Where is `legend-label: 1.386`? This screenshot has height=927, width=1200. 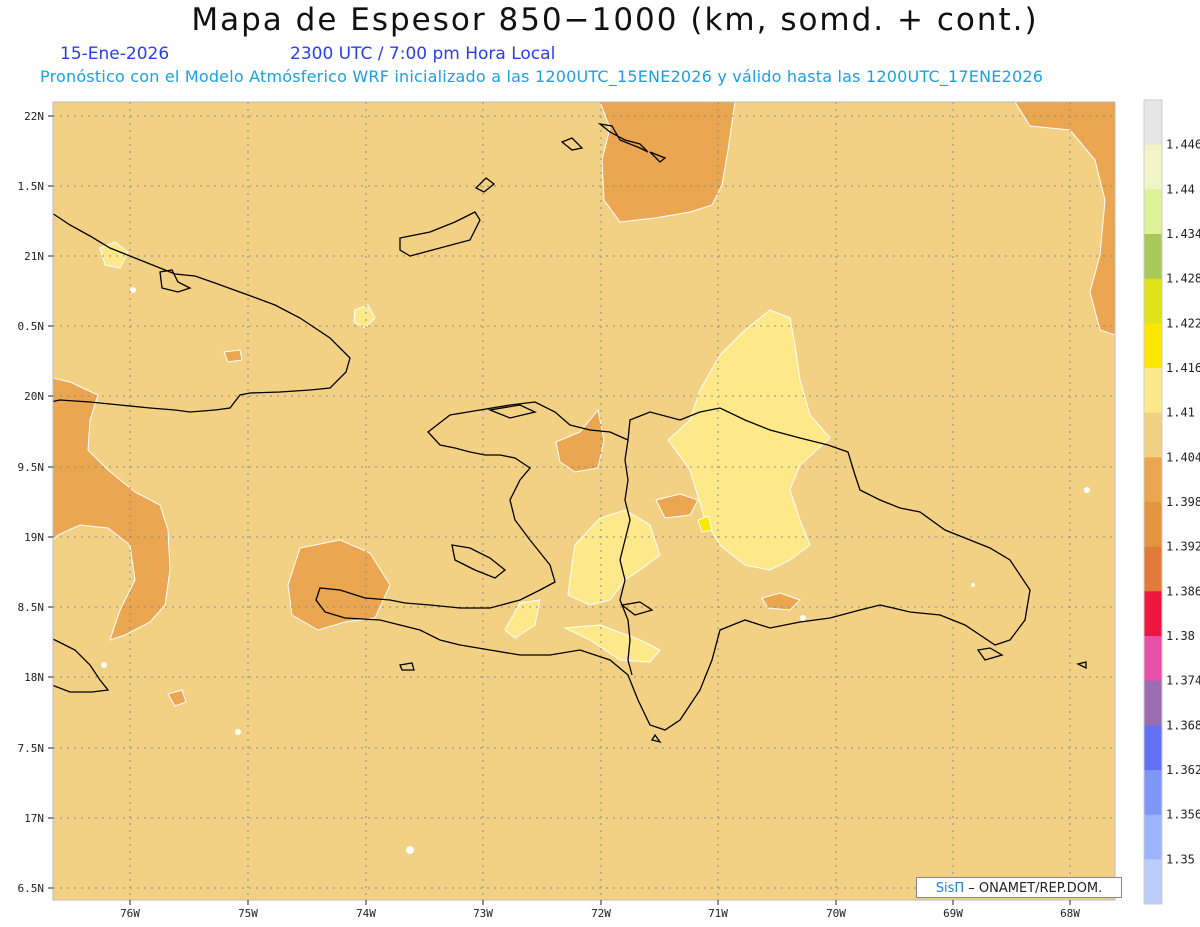
legend-label: 1.386 is located at coordinates (1183, 591).